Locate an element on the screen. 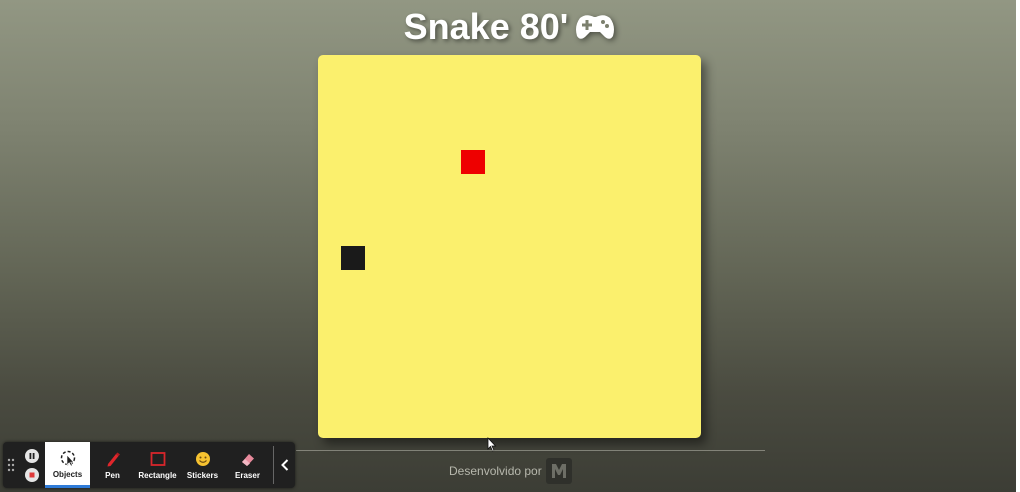 This screenshot has height=492, width=1020. tool-label: Eraser is located at coordinates (247, 475).